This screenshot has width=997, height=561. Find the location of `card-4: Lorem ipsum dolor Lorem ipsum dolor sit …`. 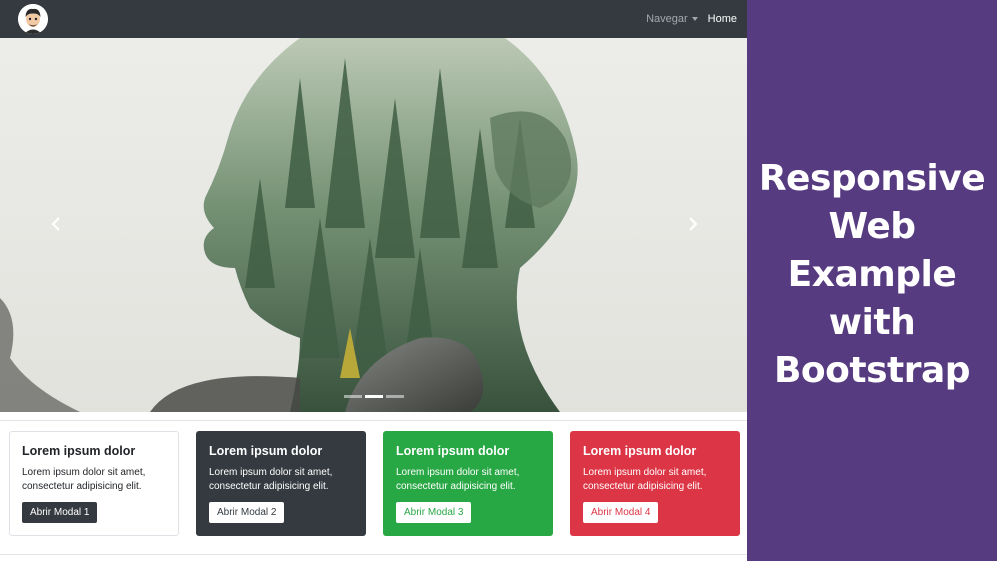

card-4: Lorem ipsum dolor Lorem ipsum dolor sit … is located at coordinates (655, 483).